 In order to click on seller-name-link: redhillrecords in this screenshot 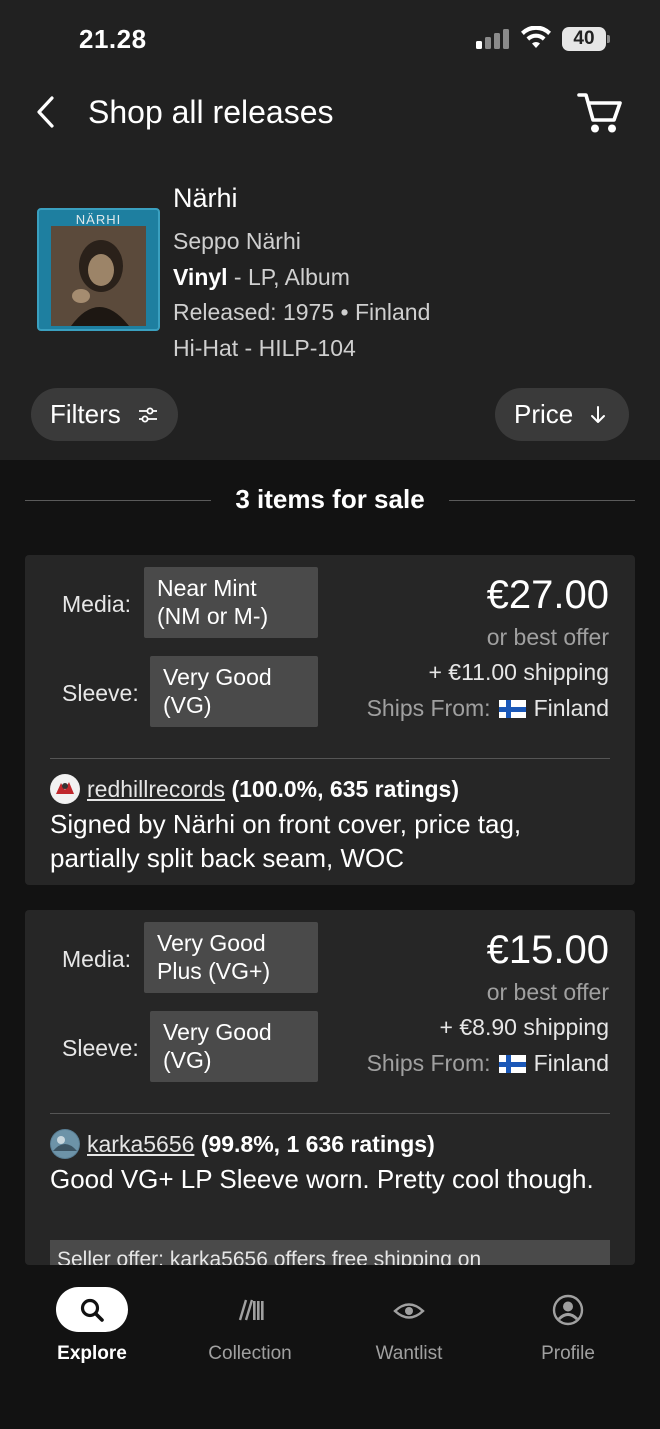, I will do `click(156, 789)`.